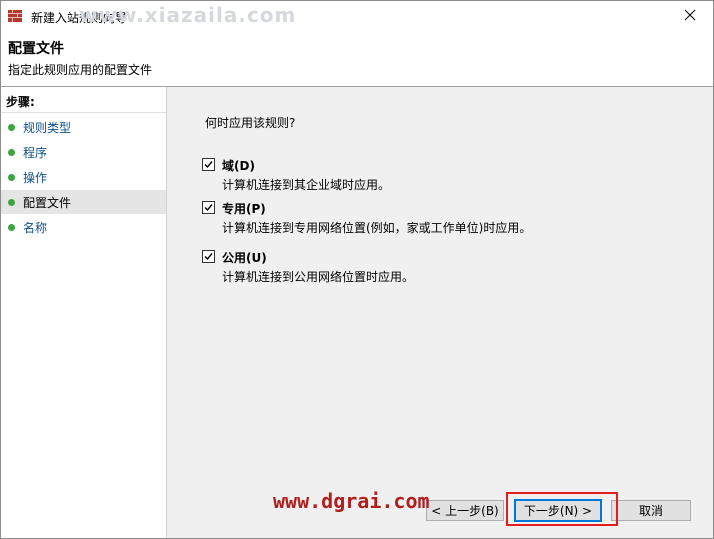 Image resolution: width=714 pixels, height=539 pixels. What do you see at coordinates (351, 501) in the screenshot?
I see `site-watermark: www.dgrai.com` at bounding box center [351, 501].